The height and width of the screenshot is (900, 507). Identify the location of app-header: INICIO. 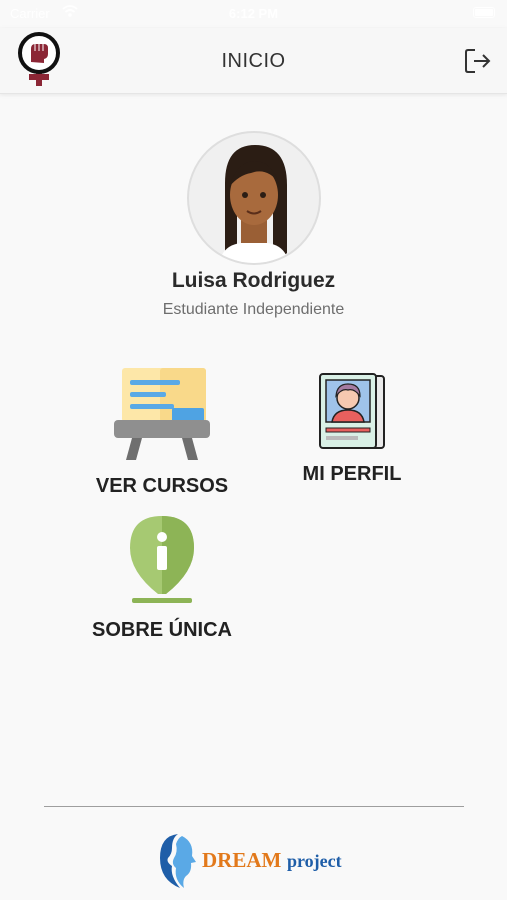
(253, 61).